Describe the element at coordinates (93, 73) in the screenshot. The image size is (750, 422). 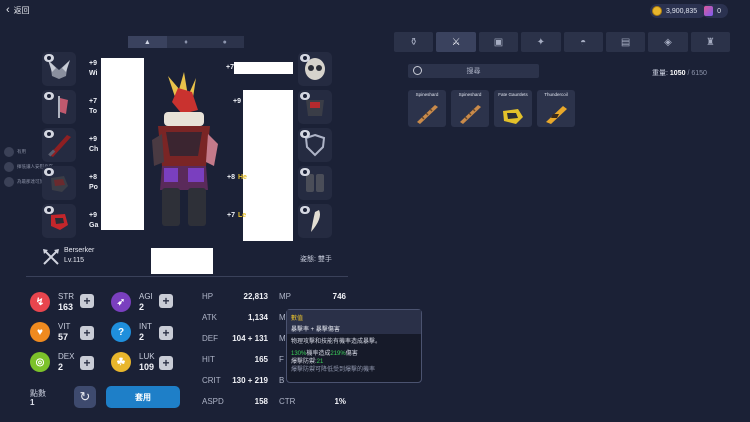
I see `equip-name: Wi` at that location.